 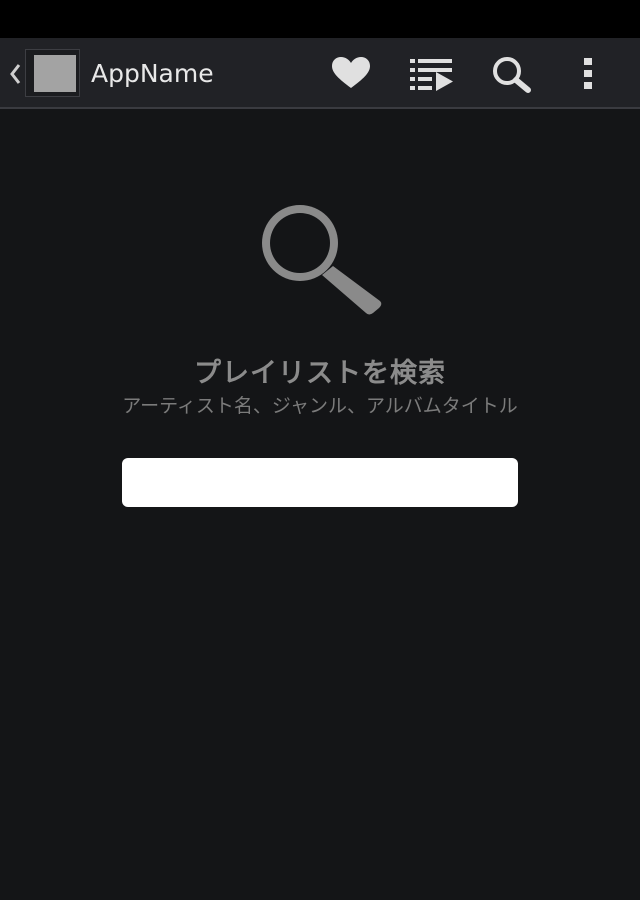 What do you see at coordinates (55, 73) in the screenshot?
I see `app-icon-image` at bounding box center [55, 73].